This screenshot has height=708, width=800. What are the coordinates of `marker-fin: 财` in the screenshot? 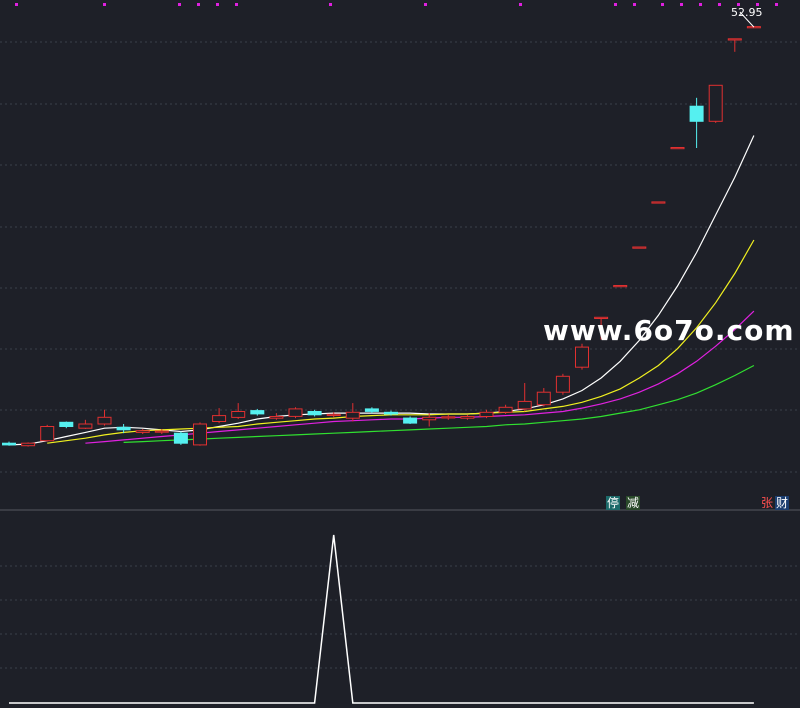 It's located at (782, 503).